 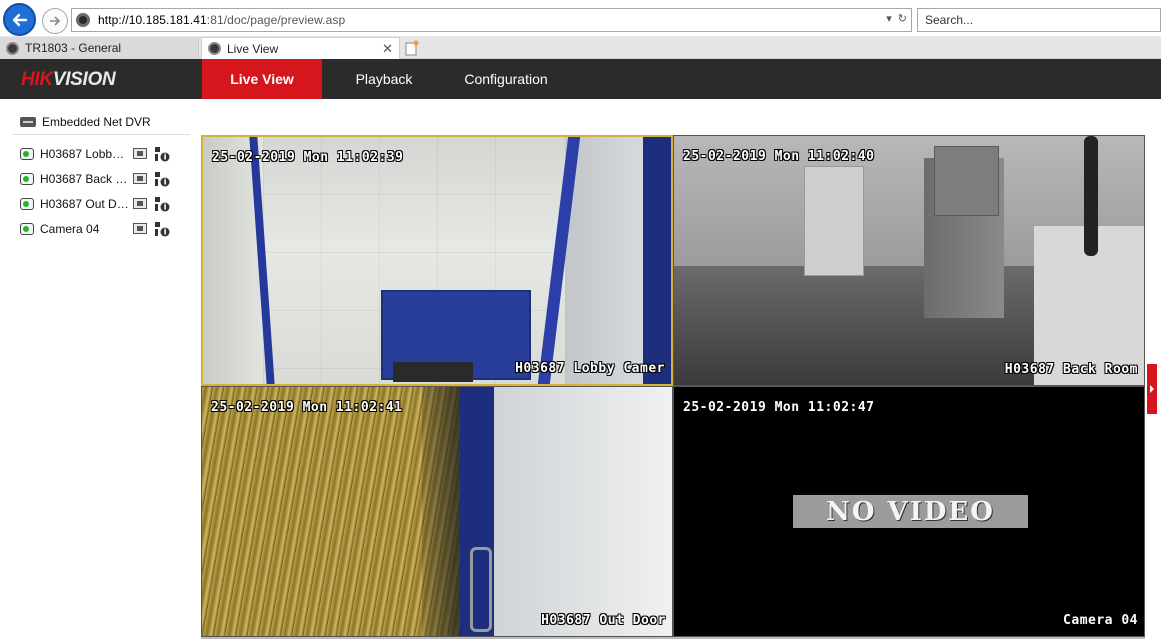 I want to click on nav-live-view: Live View, so click(x=262, y=79).